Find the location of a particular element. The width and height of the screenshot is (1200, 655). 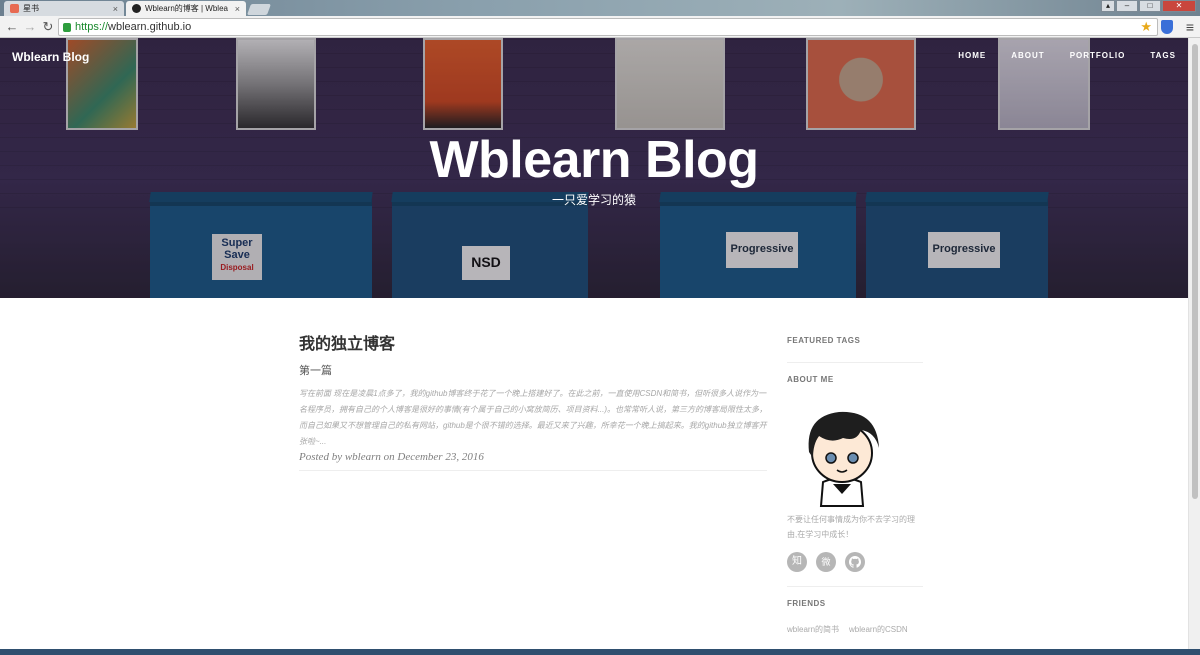

browser-tab-active: Wblearn的博客 | Wblea × is located at coordinates (186, 8).